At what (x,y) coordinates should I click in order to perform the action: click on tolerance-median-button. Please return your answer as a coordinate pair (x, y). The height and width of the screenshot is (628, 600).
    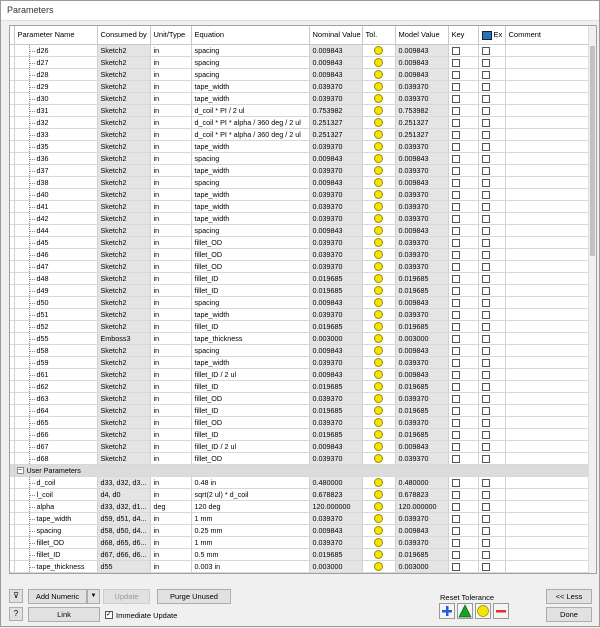
    Looking at the image, I should click on (465, 611).